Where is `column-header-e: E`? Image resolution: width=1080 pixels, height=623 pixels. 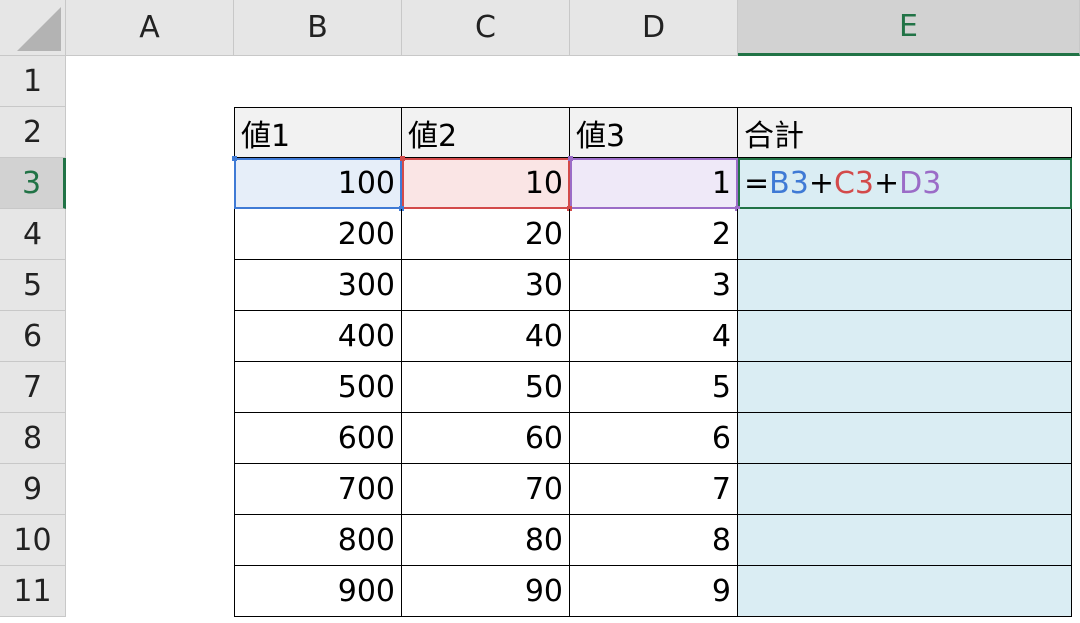
column-header-e: E is located at coordinates (909, 28).